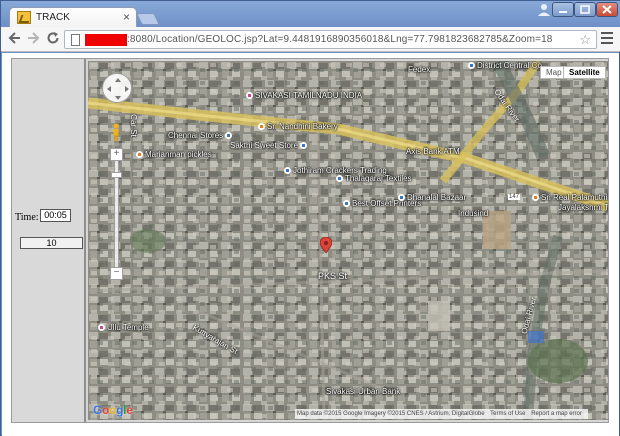 The height and width of the screenshot is (436, 620). What do you see at coordinates (302, 126) in the screenshot?
I see `poi-label: Sri Nandhini Bakery` at bounding box center [302, 126].